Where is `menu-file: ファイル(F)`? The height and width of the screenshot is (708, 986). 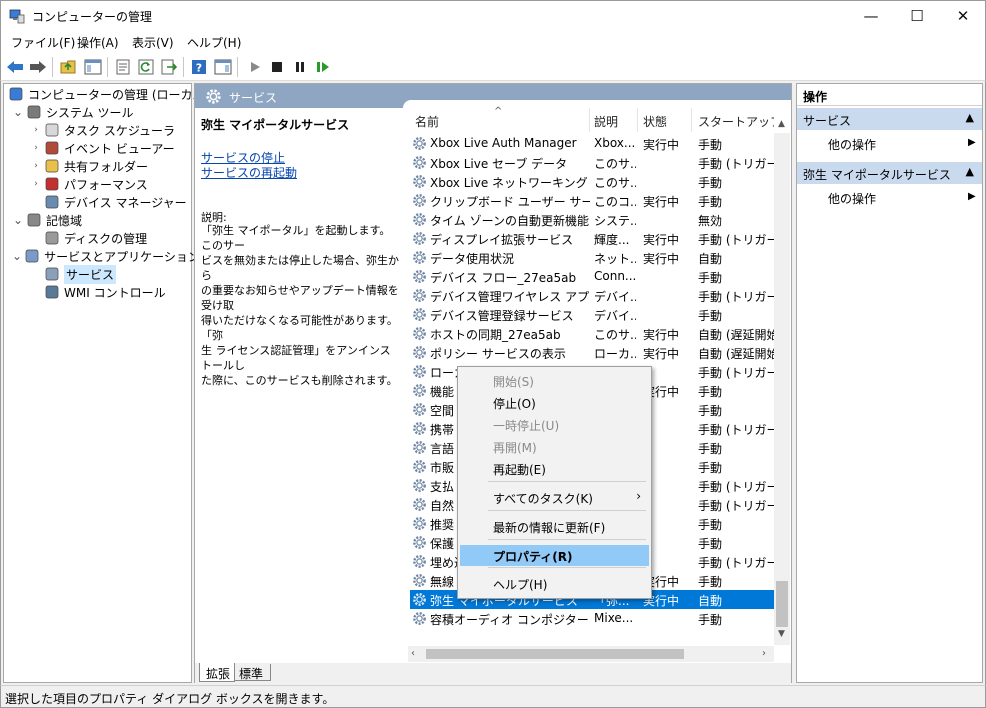 menu-file: ファイル(F) is located at coordinates (43, 42).